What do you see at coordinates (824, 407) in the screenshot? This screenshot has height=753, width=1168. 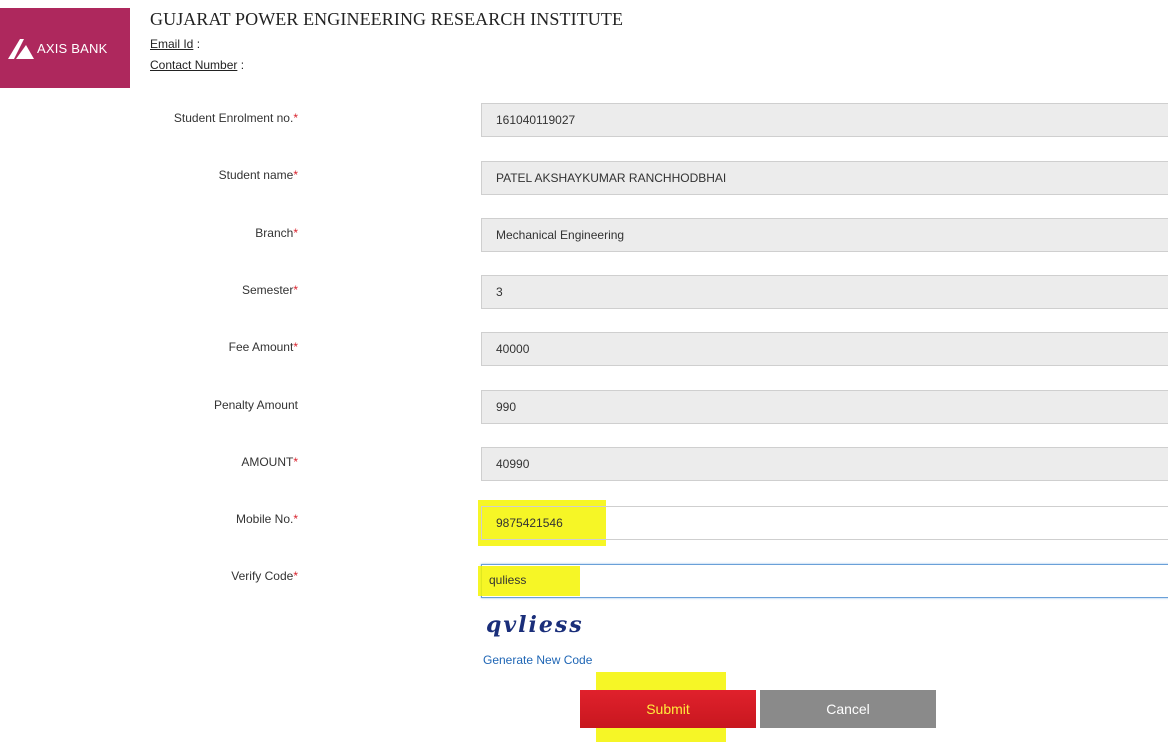 I see `penalty-amount-field: 990` at bounding box center [824, 407].